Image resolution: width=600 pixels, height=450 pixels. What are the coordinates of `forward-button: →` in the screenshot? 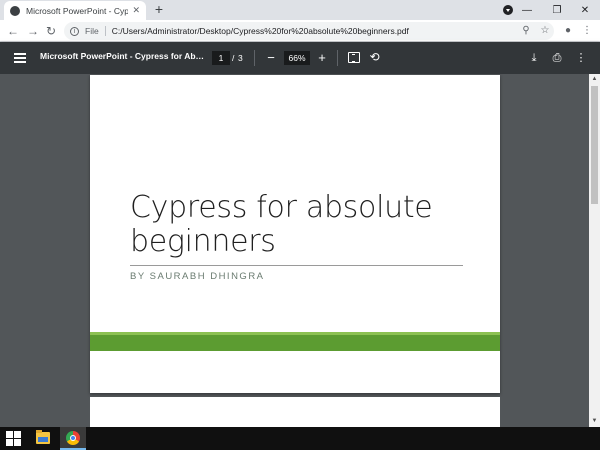 It's located at (33, 31).